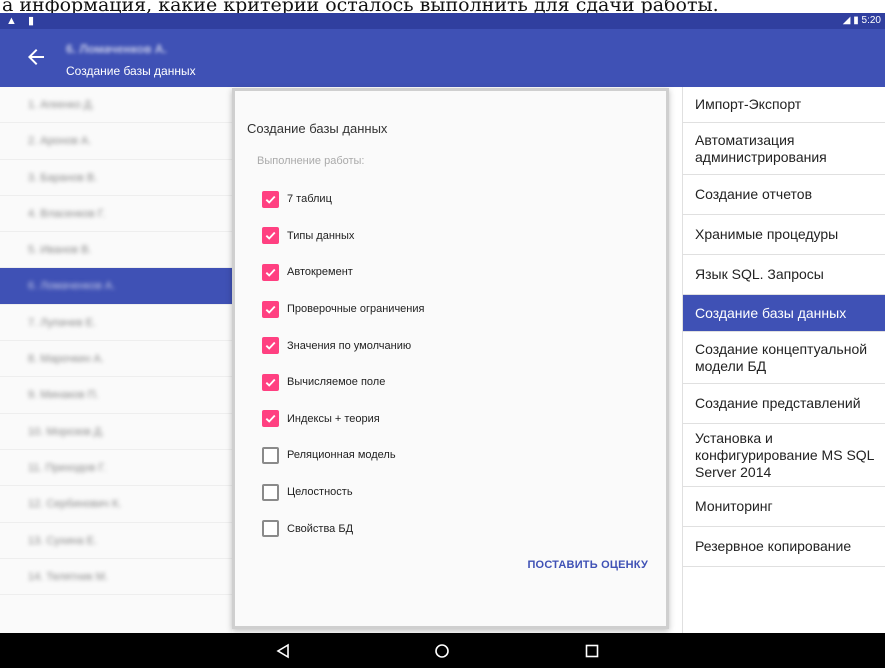 This screenshot has height=668, width=885. I want to click on student-item-label: 10. Морозов Д., so click(66, 431).